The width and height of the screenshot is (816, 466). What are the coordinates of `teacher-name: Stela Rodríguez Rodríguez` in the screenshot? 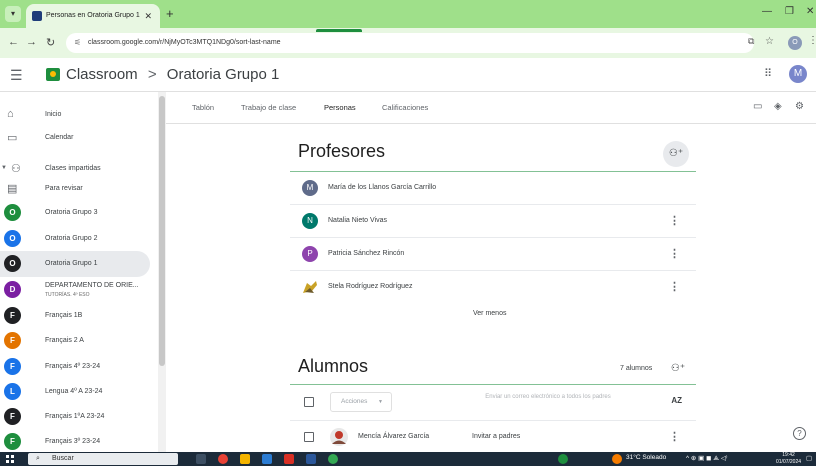 It's located at (370, 286).